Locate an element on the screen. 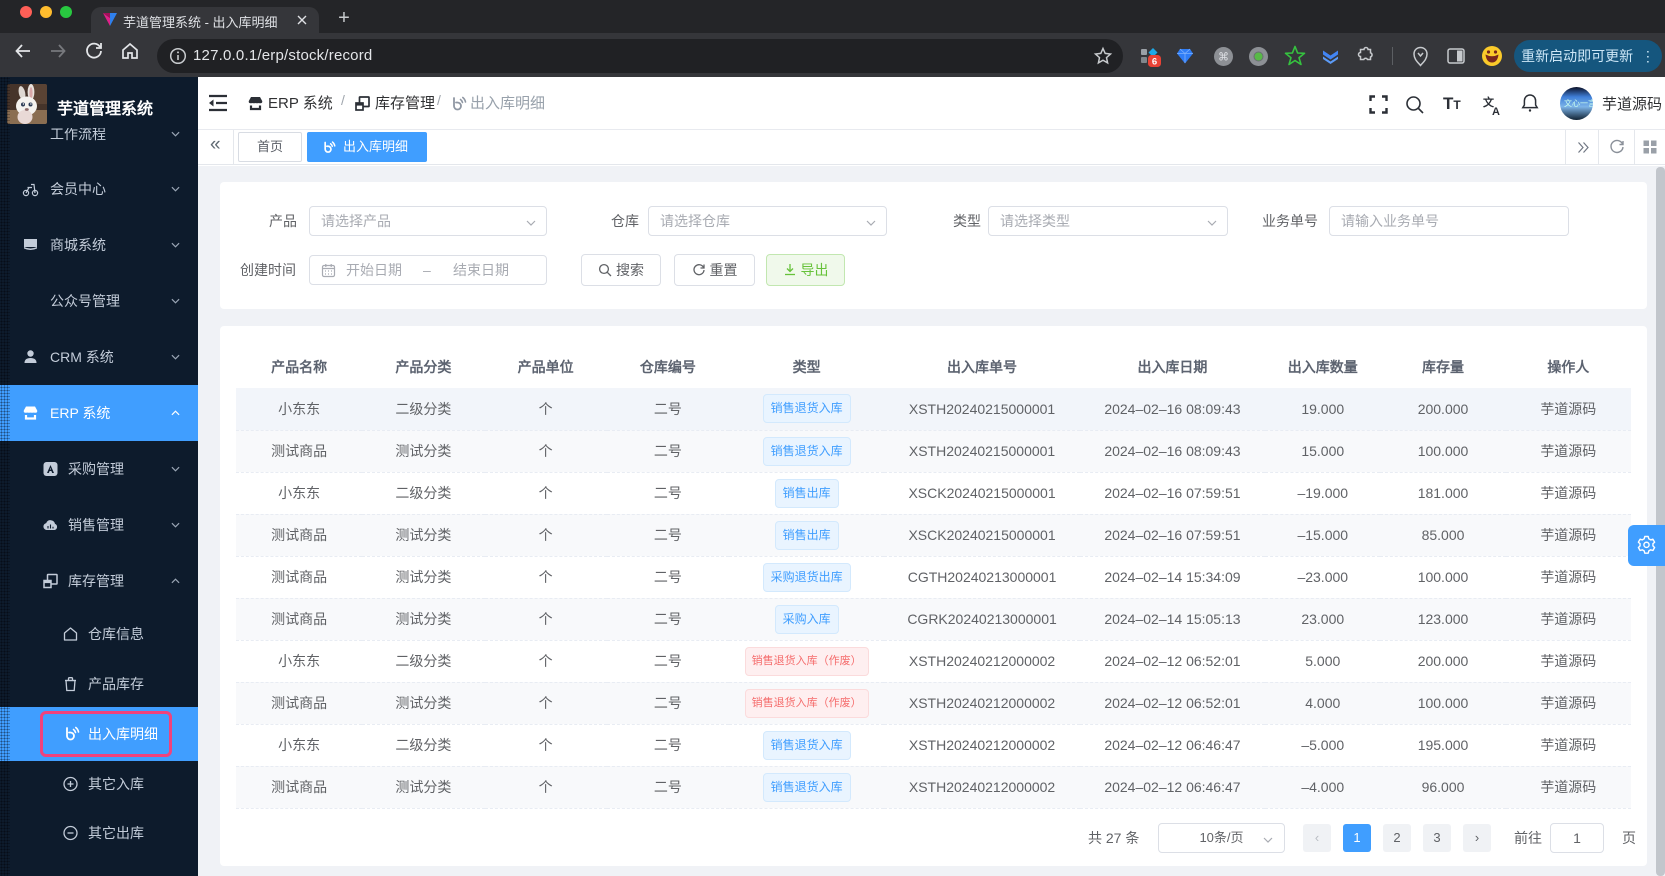 The image size is (1665, 876). svg-text: 6 is located at coordinates (1154, 62).